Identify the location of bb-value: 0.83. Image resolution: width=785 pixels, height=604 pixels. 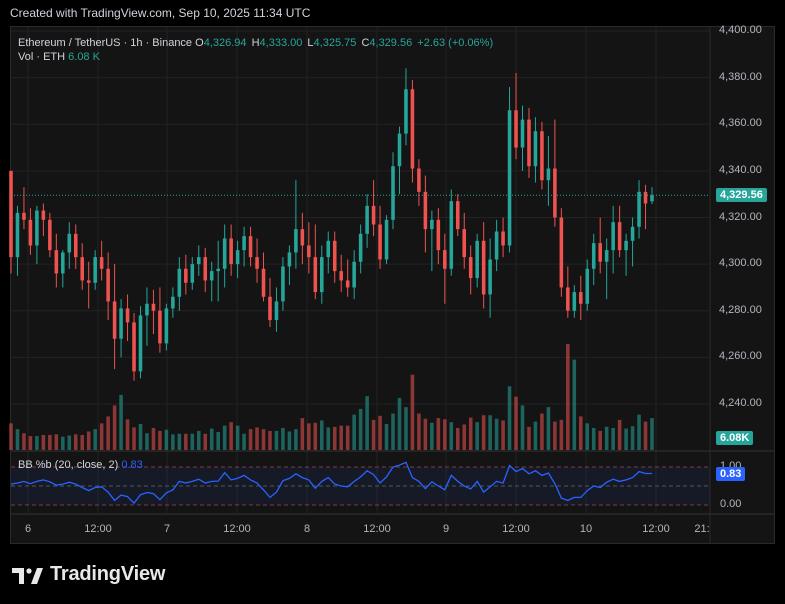
(132, 465).